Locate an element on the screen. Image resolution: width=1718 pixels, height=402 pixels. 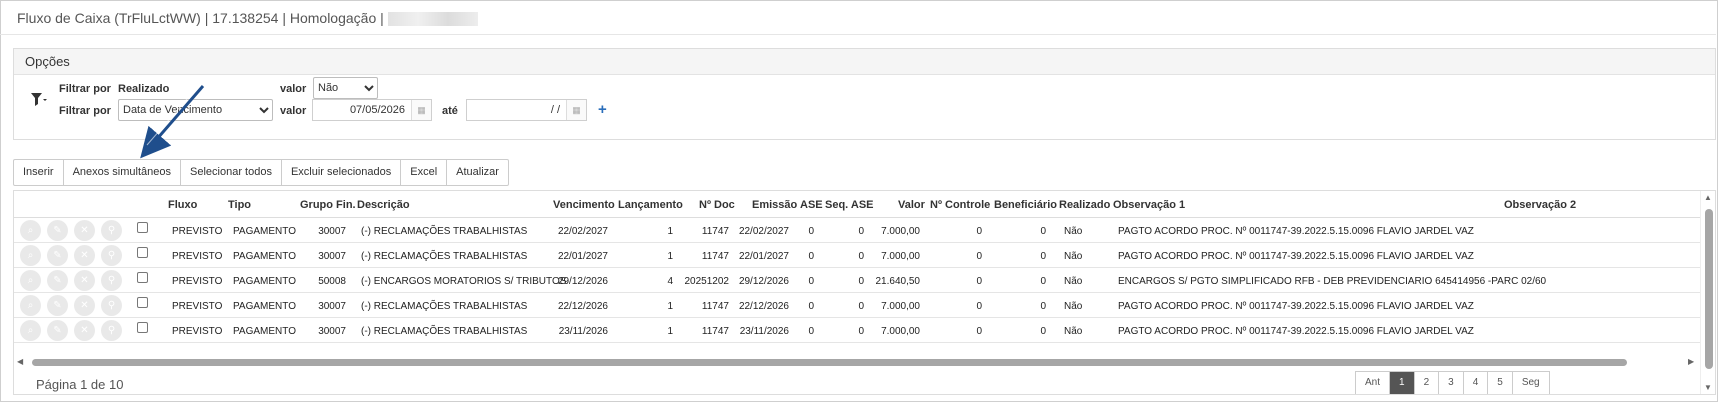
cell-n-controle: 0 is located at coordinates (979, 306).